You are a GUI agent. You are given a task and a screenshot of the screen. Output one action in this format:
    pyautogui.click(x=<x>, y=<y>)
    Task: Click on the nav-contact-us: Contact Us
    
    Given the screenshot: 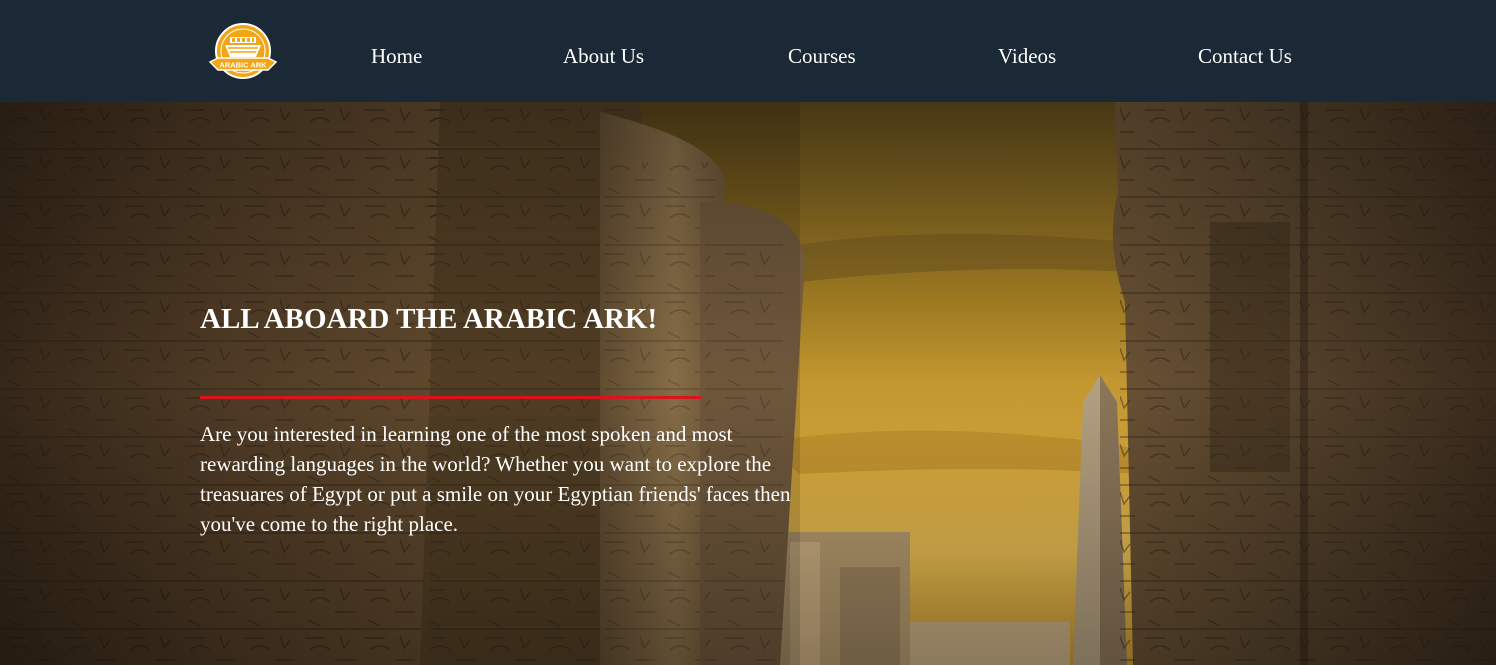 What is the action you would take?
    pyautogui.click(x=1245, y=56)
    